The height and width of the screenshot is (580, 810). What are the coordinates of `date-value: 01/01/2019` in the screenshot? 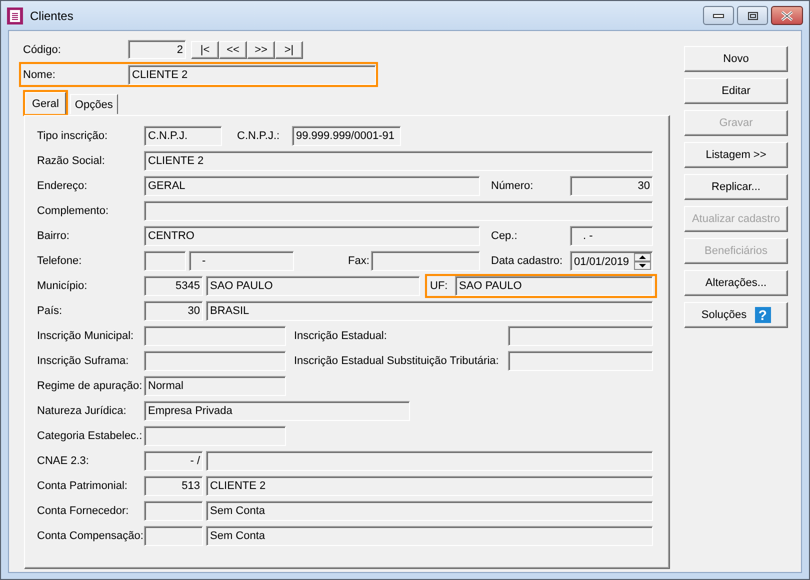 It's located at (602, 261).